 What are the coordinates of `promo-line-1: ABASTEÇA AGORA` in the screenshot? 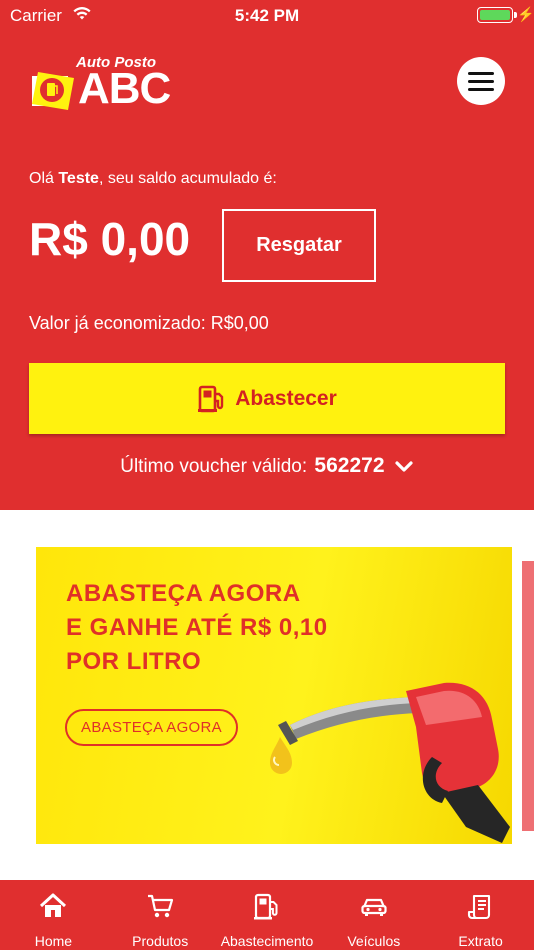 It's located at (183, 593).